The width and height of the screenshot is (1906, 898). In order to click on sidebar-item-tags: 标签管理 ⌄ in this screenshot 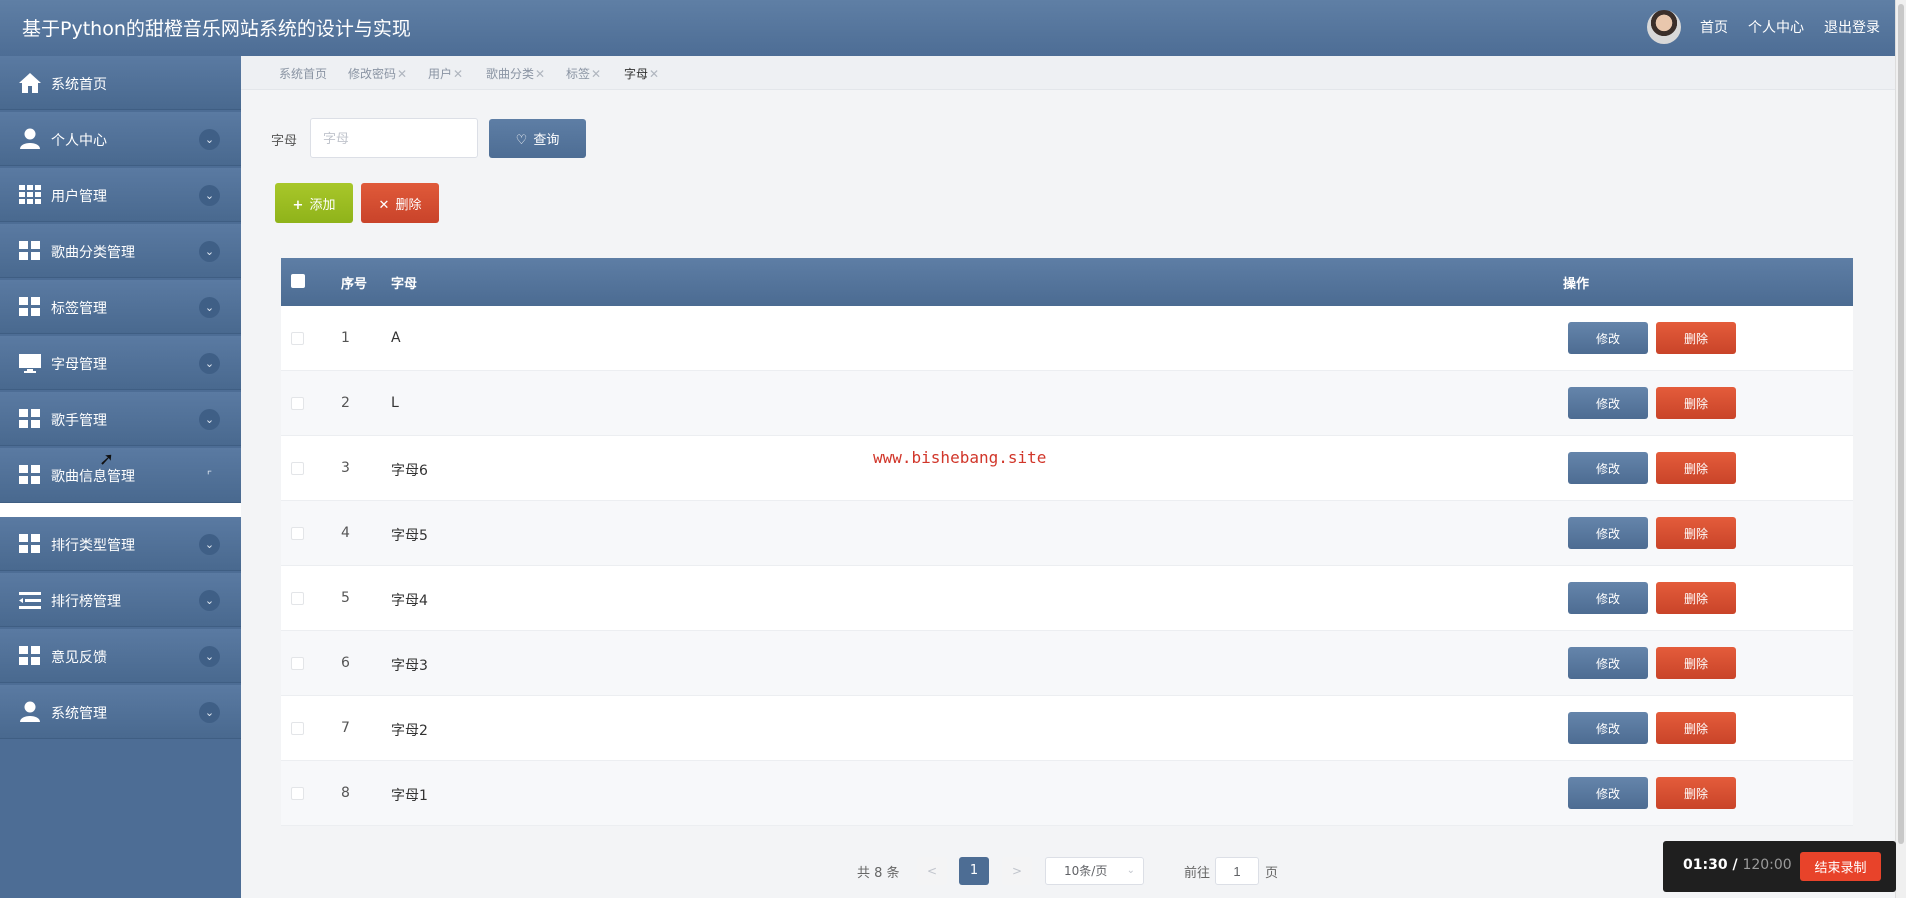, I will do `click(120, 307)`.